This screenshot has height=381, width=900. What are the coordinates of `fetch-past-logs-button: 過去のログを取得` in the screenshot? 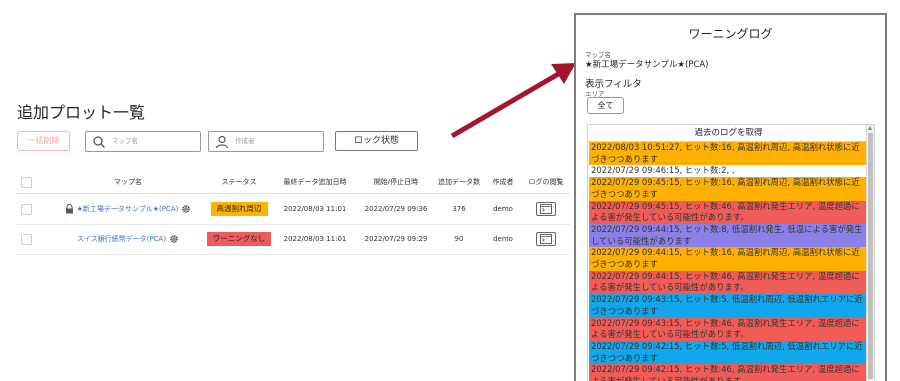 It's located at (728, 133).